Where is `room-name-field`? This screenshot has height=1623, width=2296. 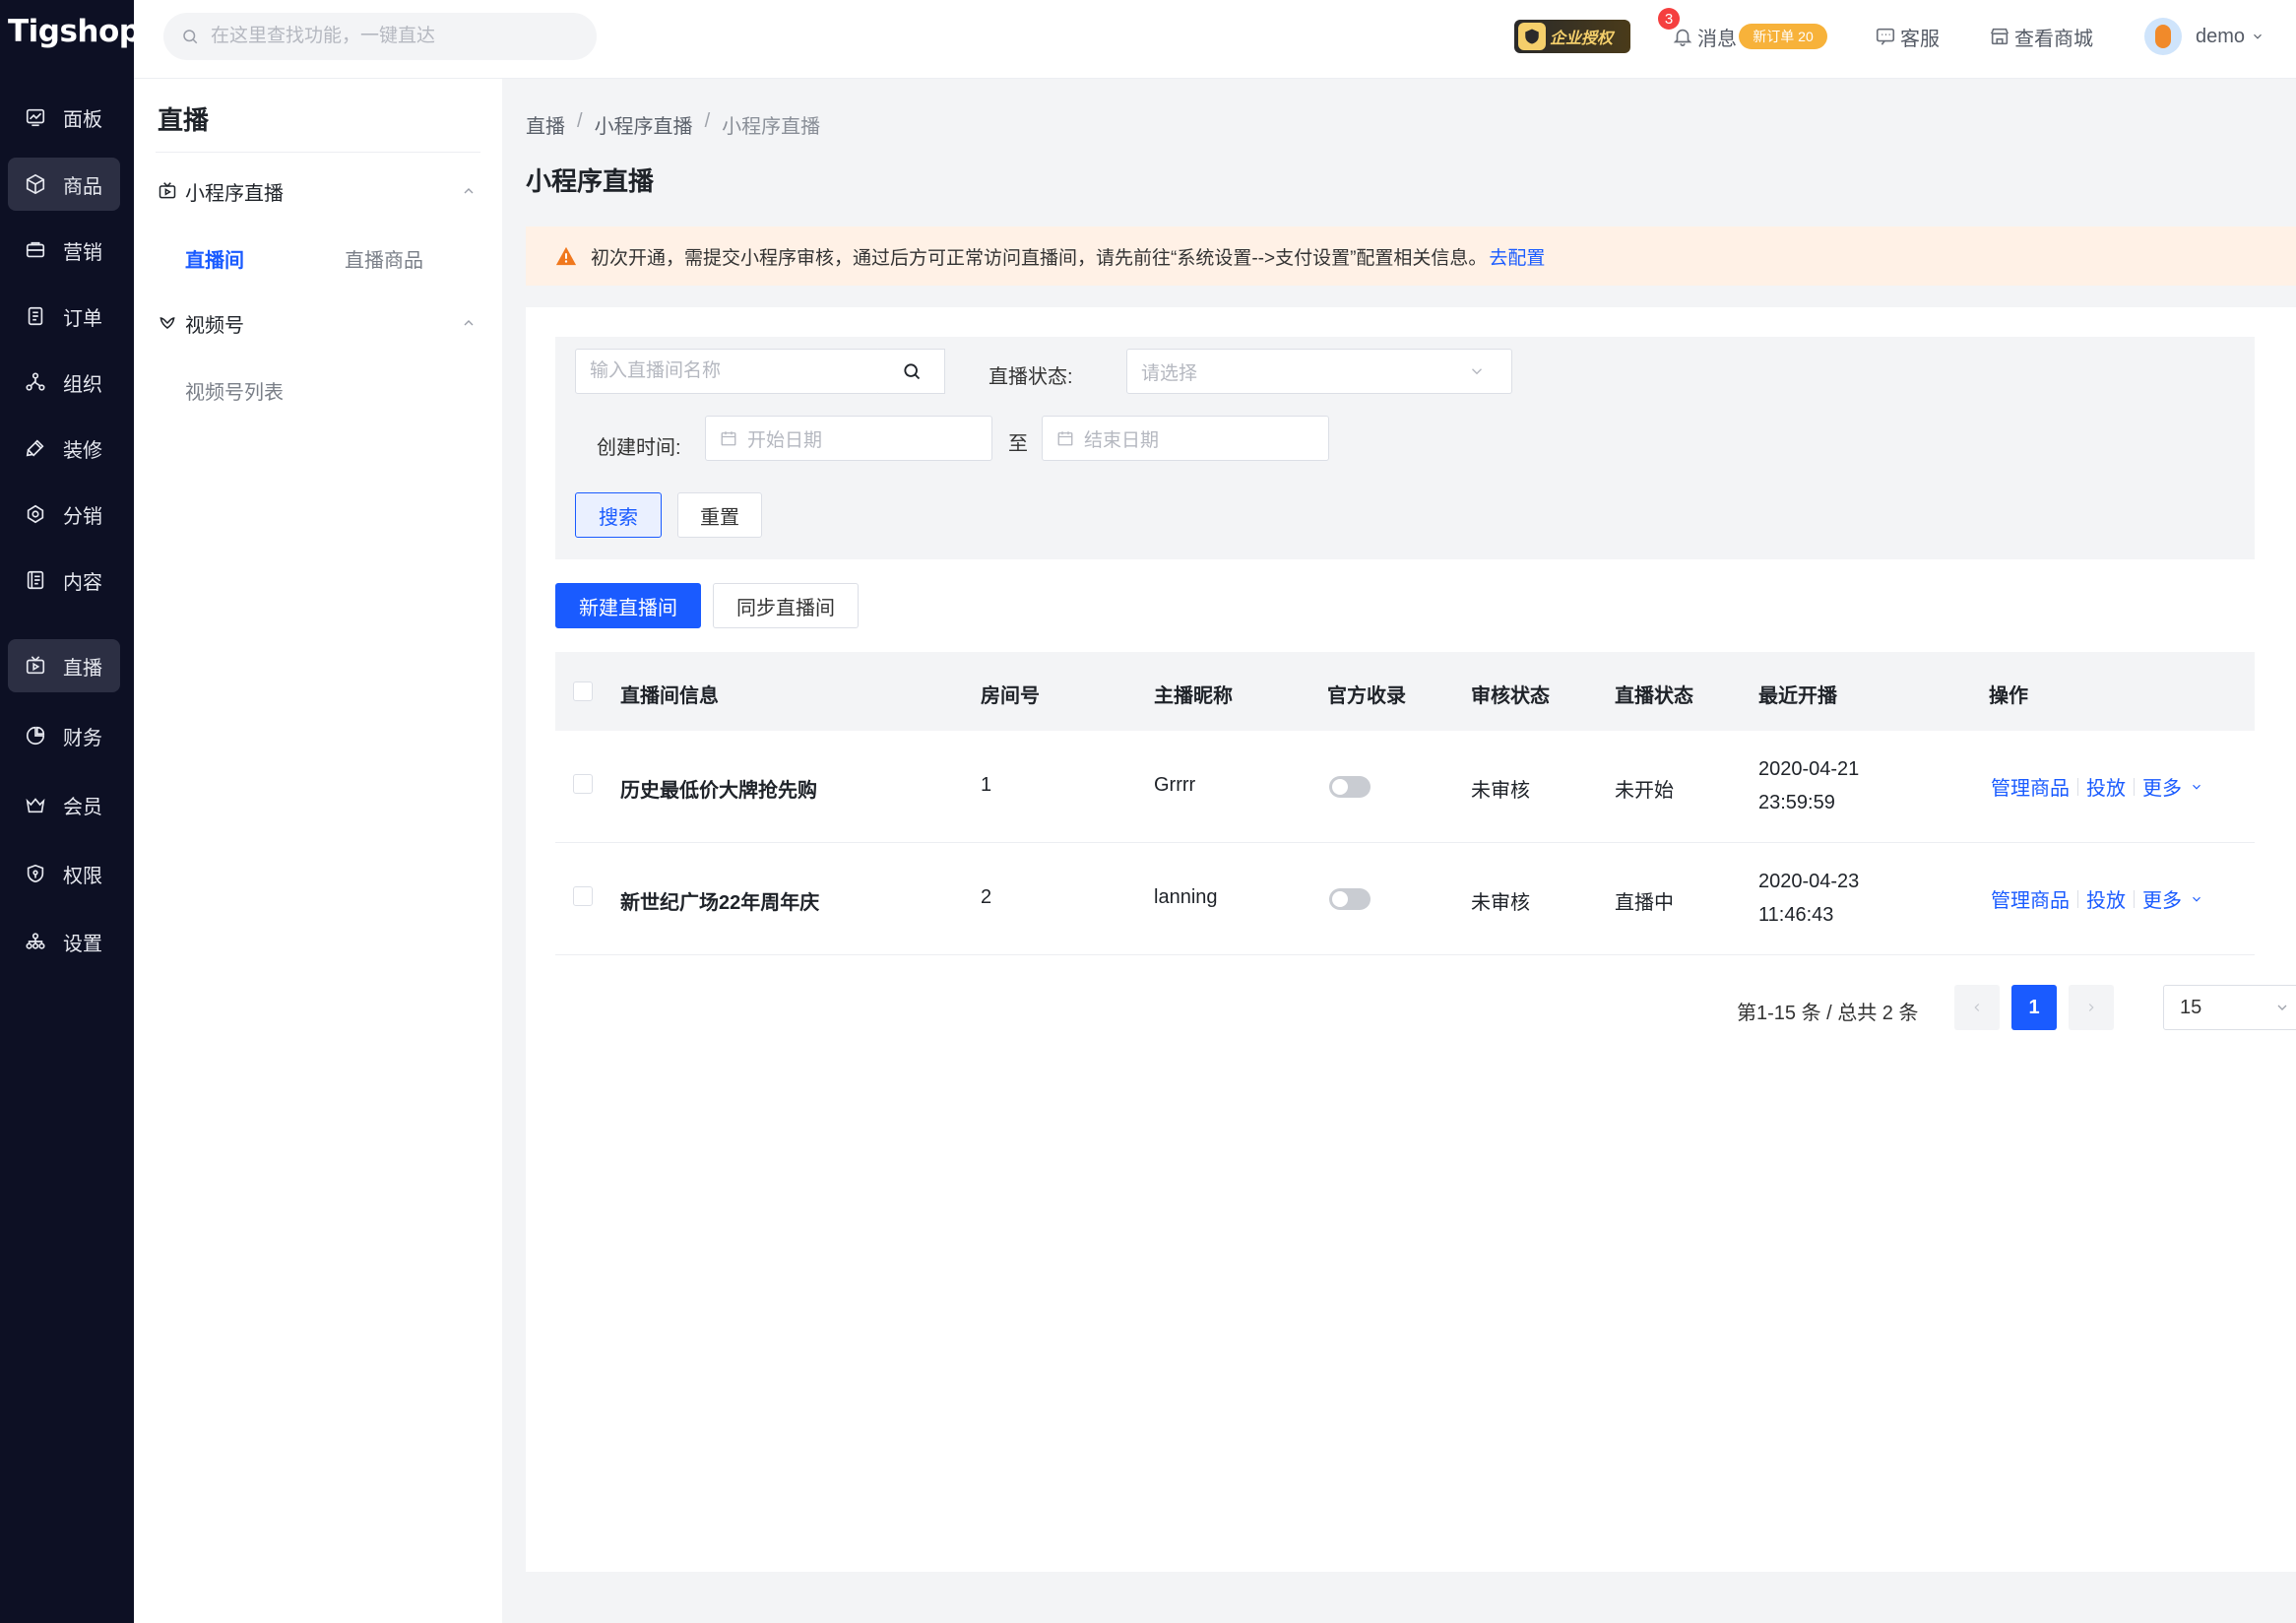
room-name-field is located at coordinates (727, 371).